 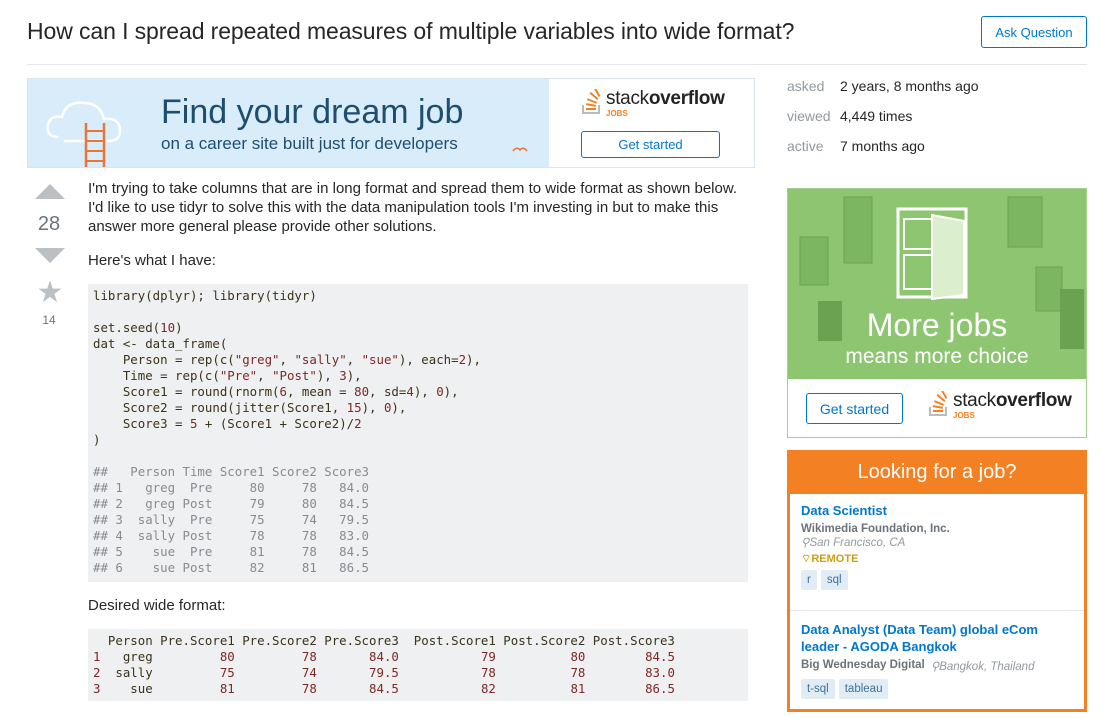 What do you see at coordinates (231, 471) in the screenshot?
I see `code-line: ## Person Time Score1 Score2 Score3` at bounding box center [231, 471].